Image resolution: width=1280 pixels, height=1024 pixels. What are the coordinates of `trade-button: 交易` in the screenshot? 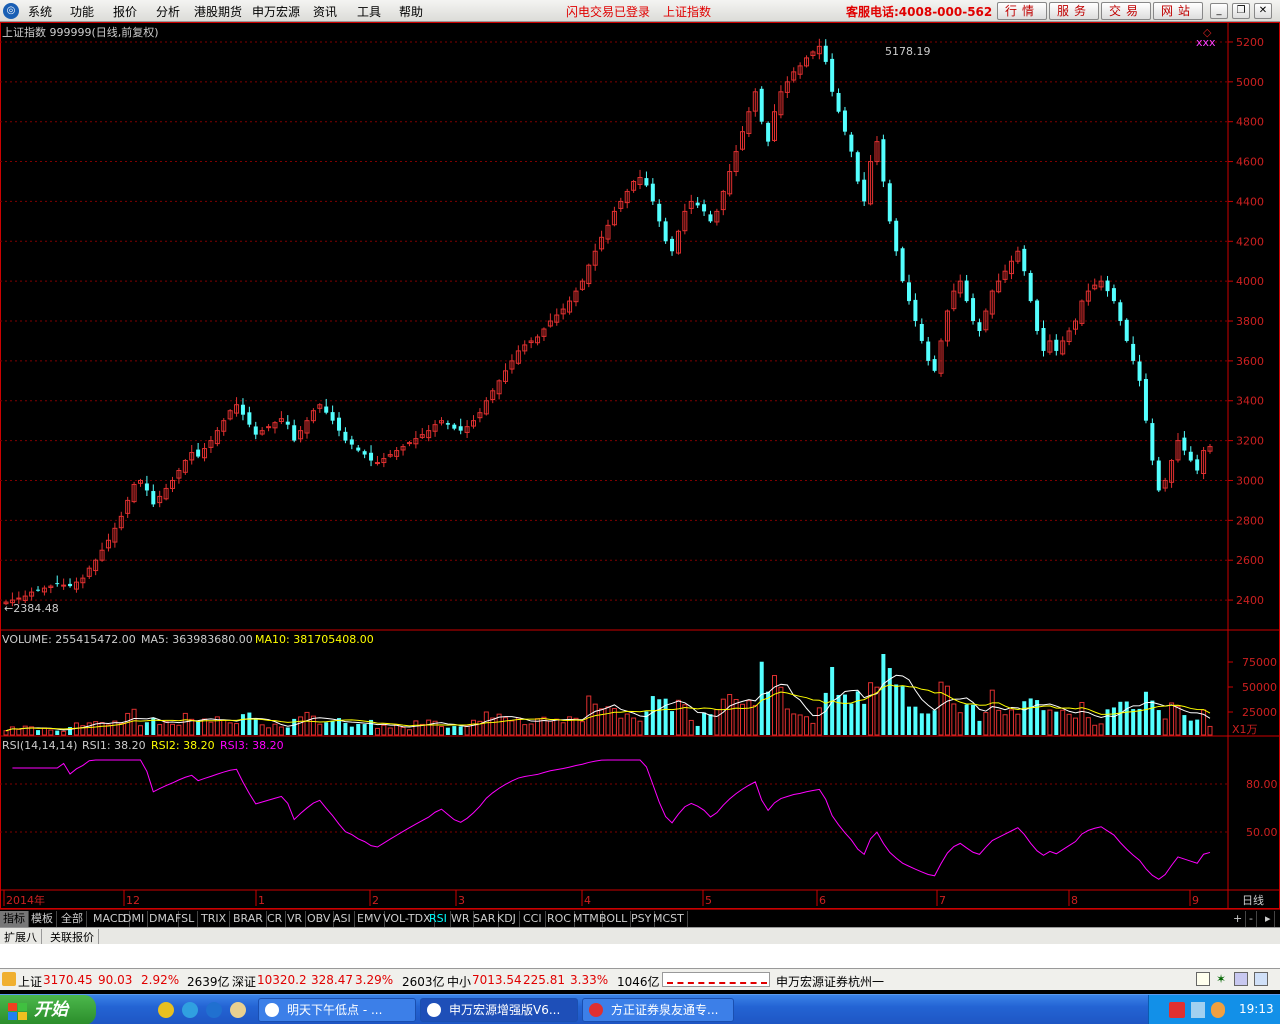 It's located at (1126, 11).